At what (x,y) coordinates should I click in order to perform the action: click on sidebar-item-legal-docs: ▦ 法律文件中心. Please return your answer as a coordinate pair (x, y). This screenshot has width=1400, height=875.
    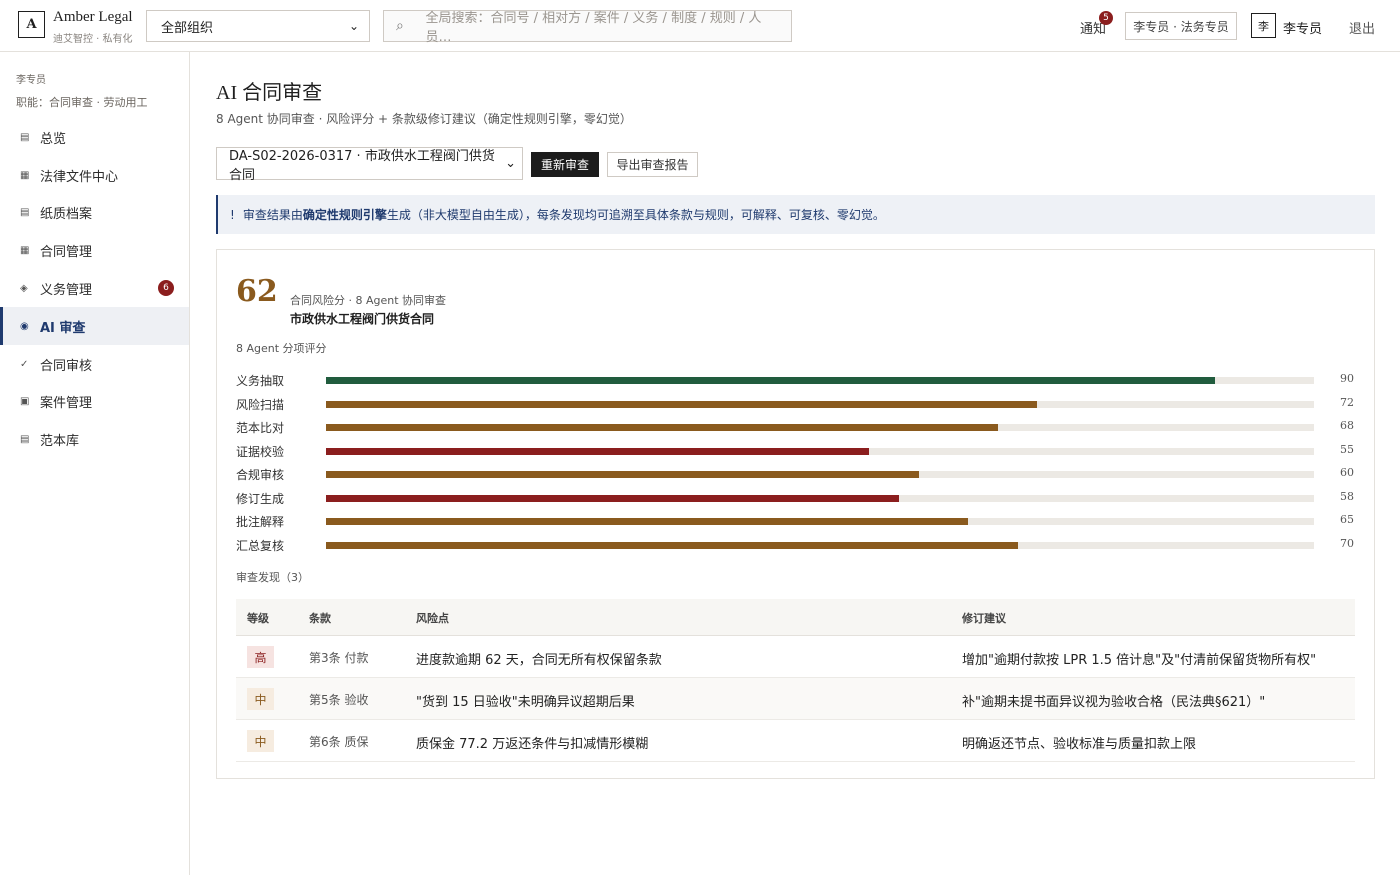
    Looking at the image, I should click on (94, 175).